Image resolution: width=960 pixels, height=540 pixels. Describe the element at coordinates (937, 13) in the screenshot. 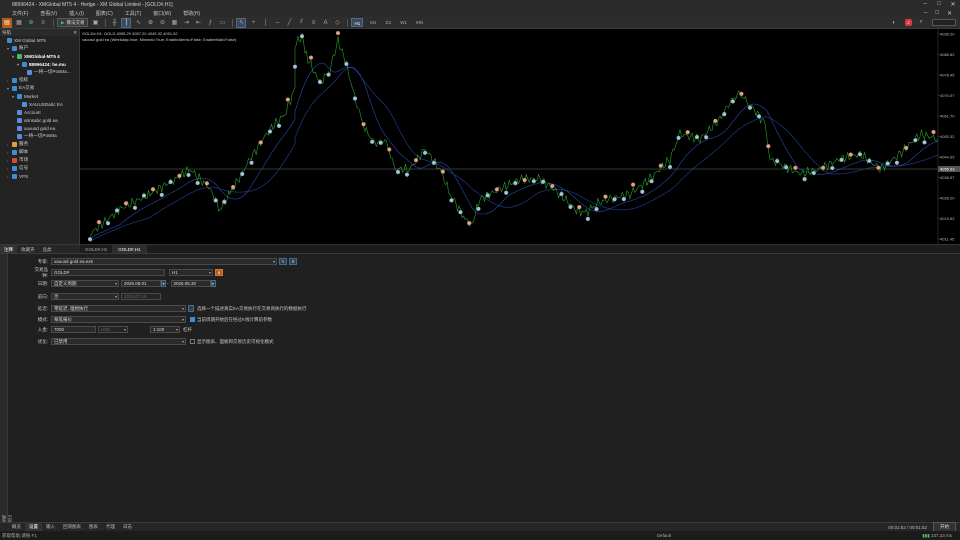

I see `child-restore-button: □` at that location.